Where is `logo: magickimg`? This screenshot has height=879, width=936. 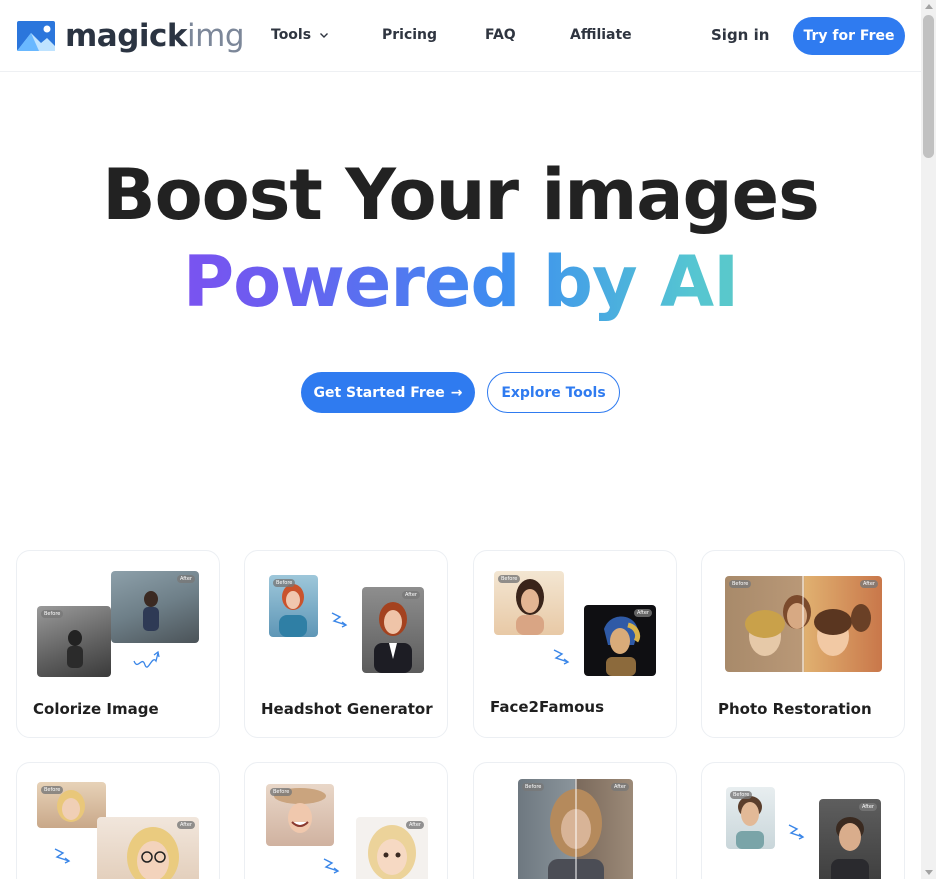
logo: magickimg is located at coordinates (131, 36).